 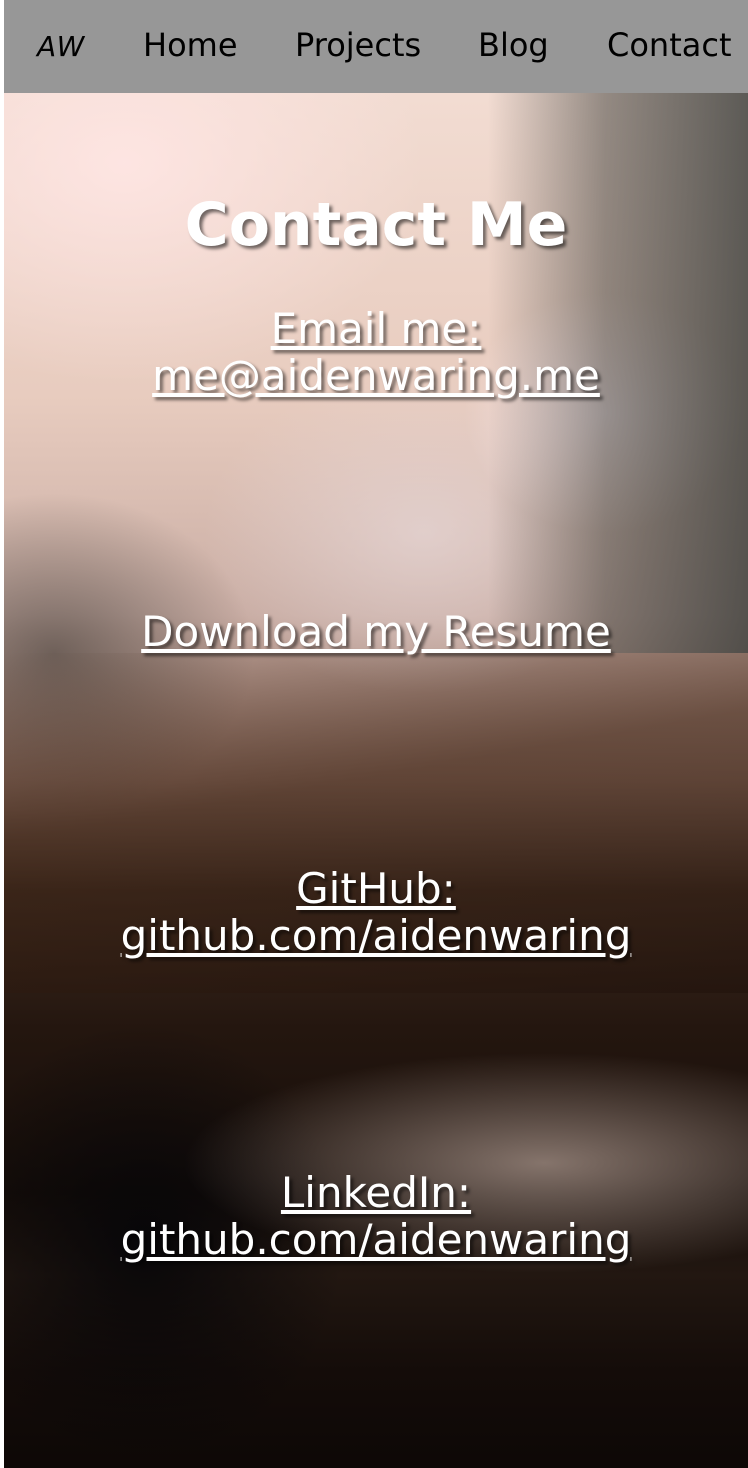 I want to click on linkedin-url: github.com/aidenwaring, so click(x=376, y=1239).